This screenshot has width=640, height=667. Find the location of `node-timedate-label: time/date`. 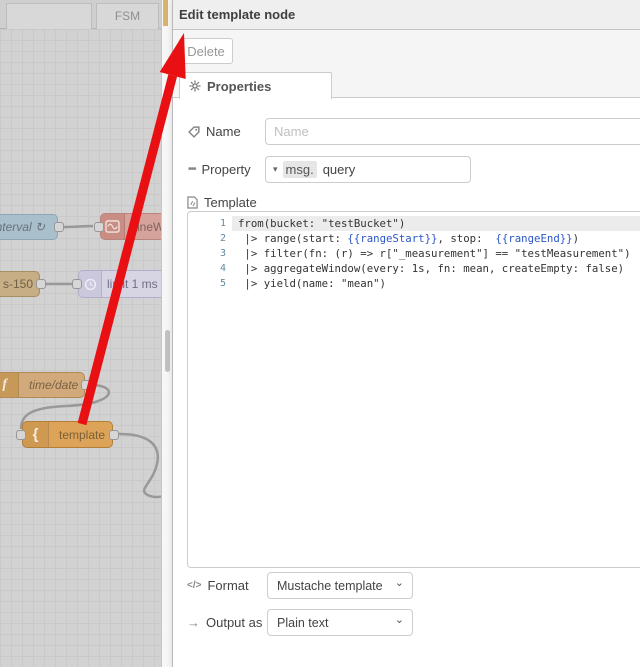

node-timedate-label: time/date is located at coordinates (54, 385).